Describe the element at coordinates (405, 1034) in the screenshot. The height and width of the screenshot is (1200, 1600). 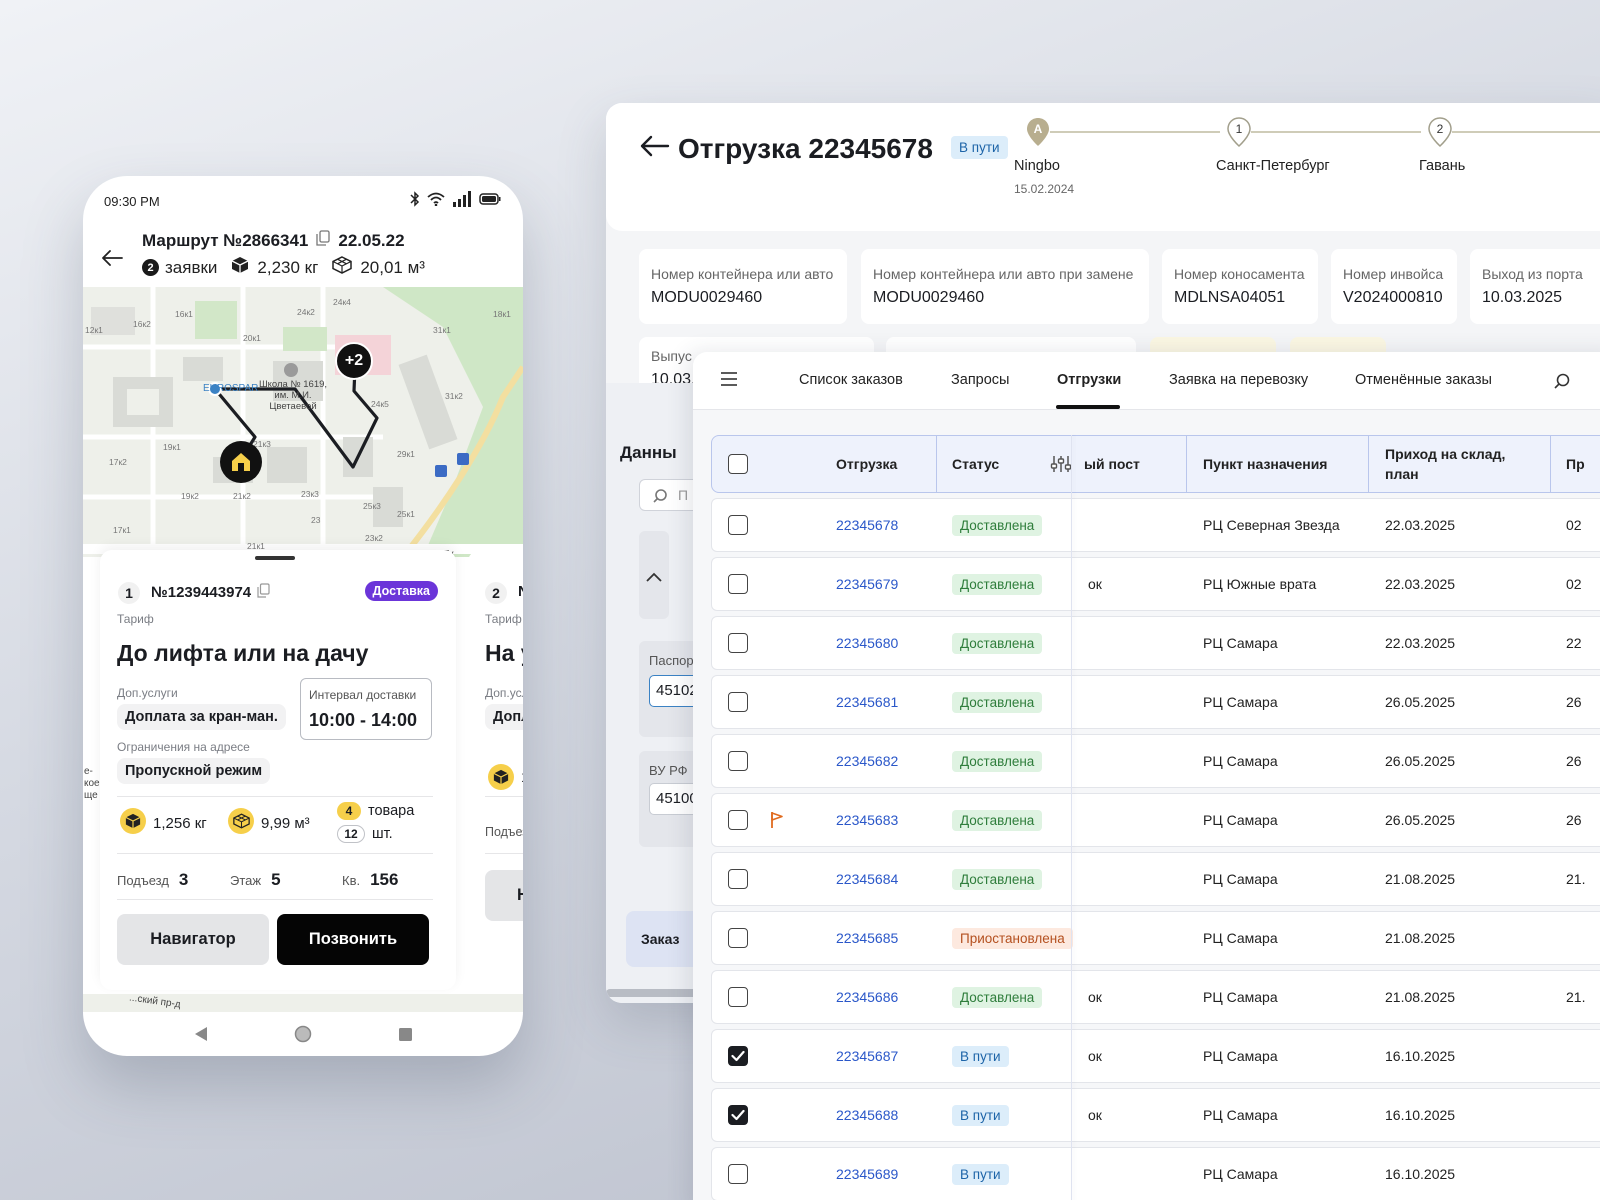
I see `nav-recents-icon` at that location.